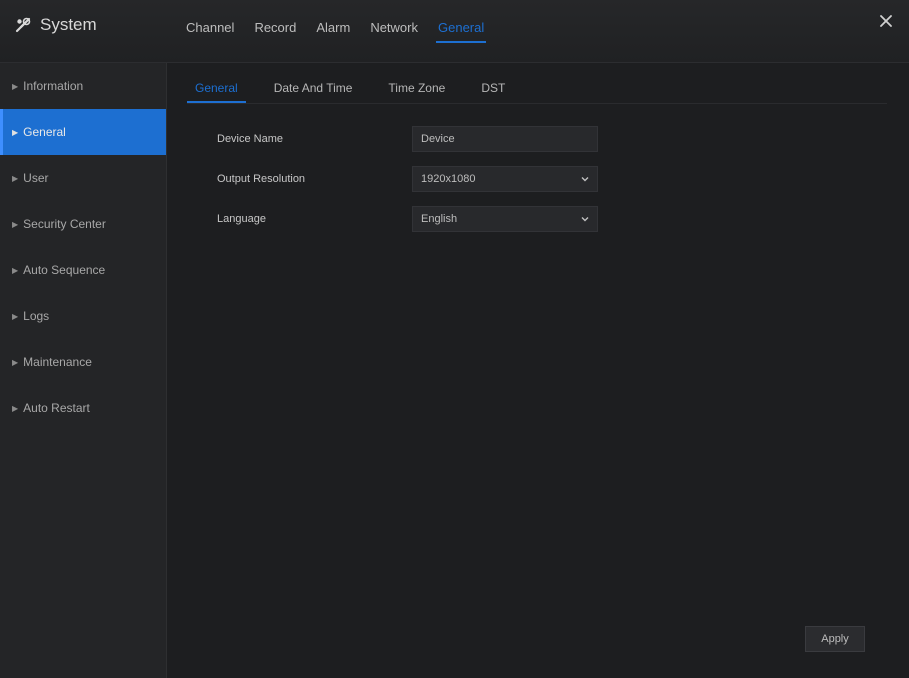 This screenshot has height=678, width=909. Describe the element at coordinates (53, 86) in the screenshot. I see `sidebar-item-label: Information` at that location.